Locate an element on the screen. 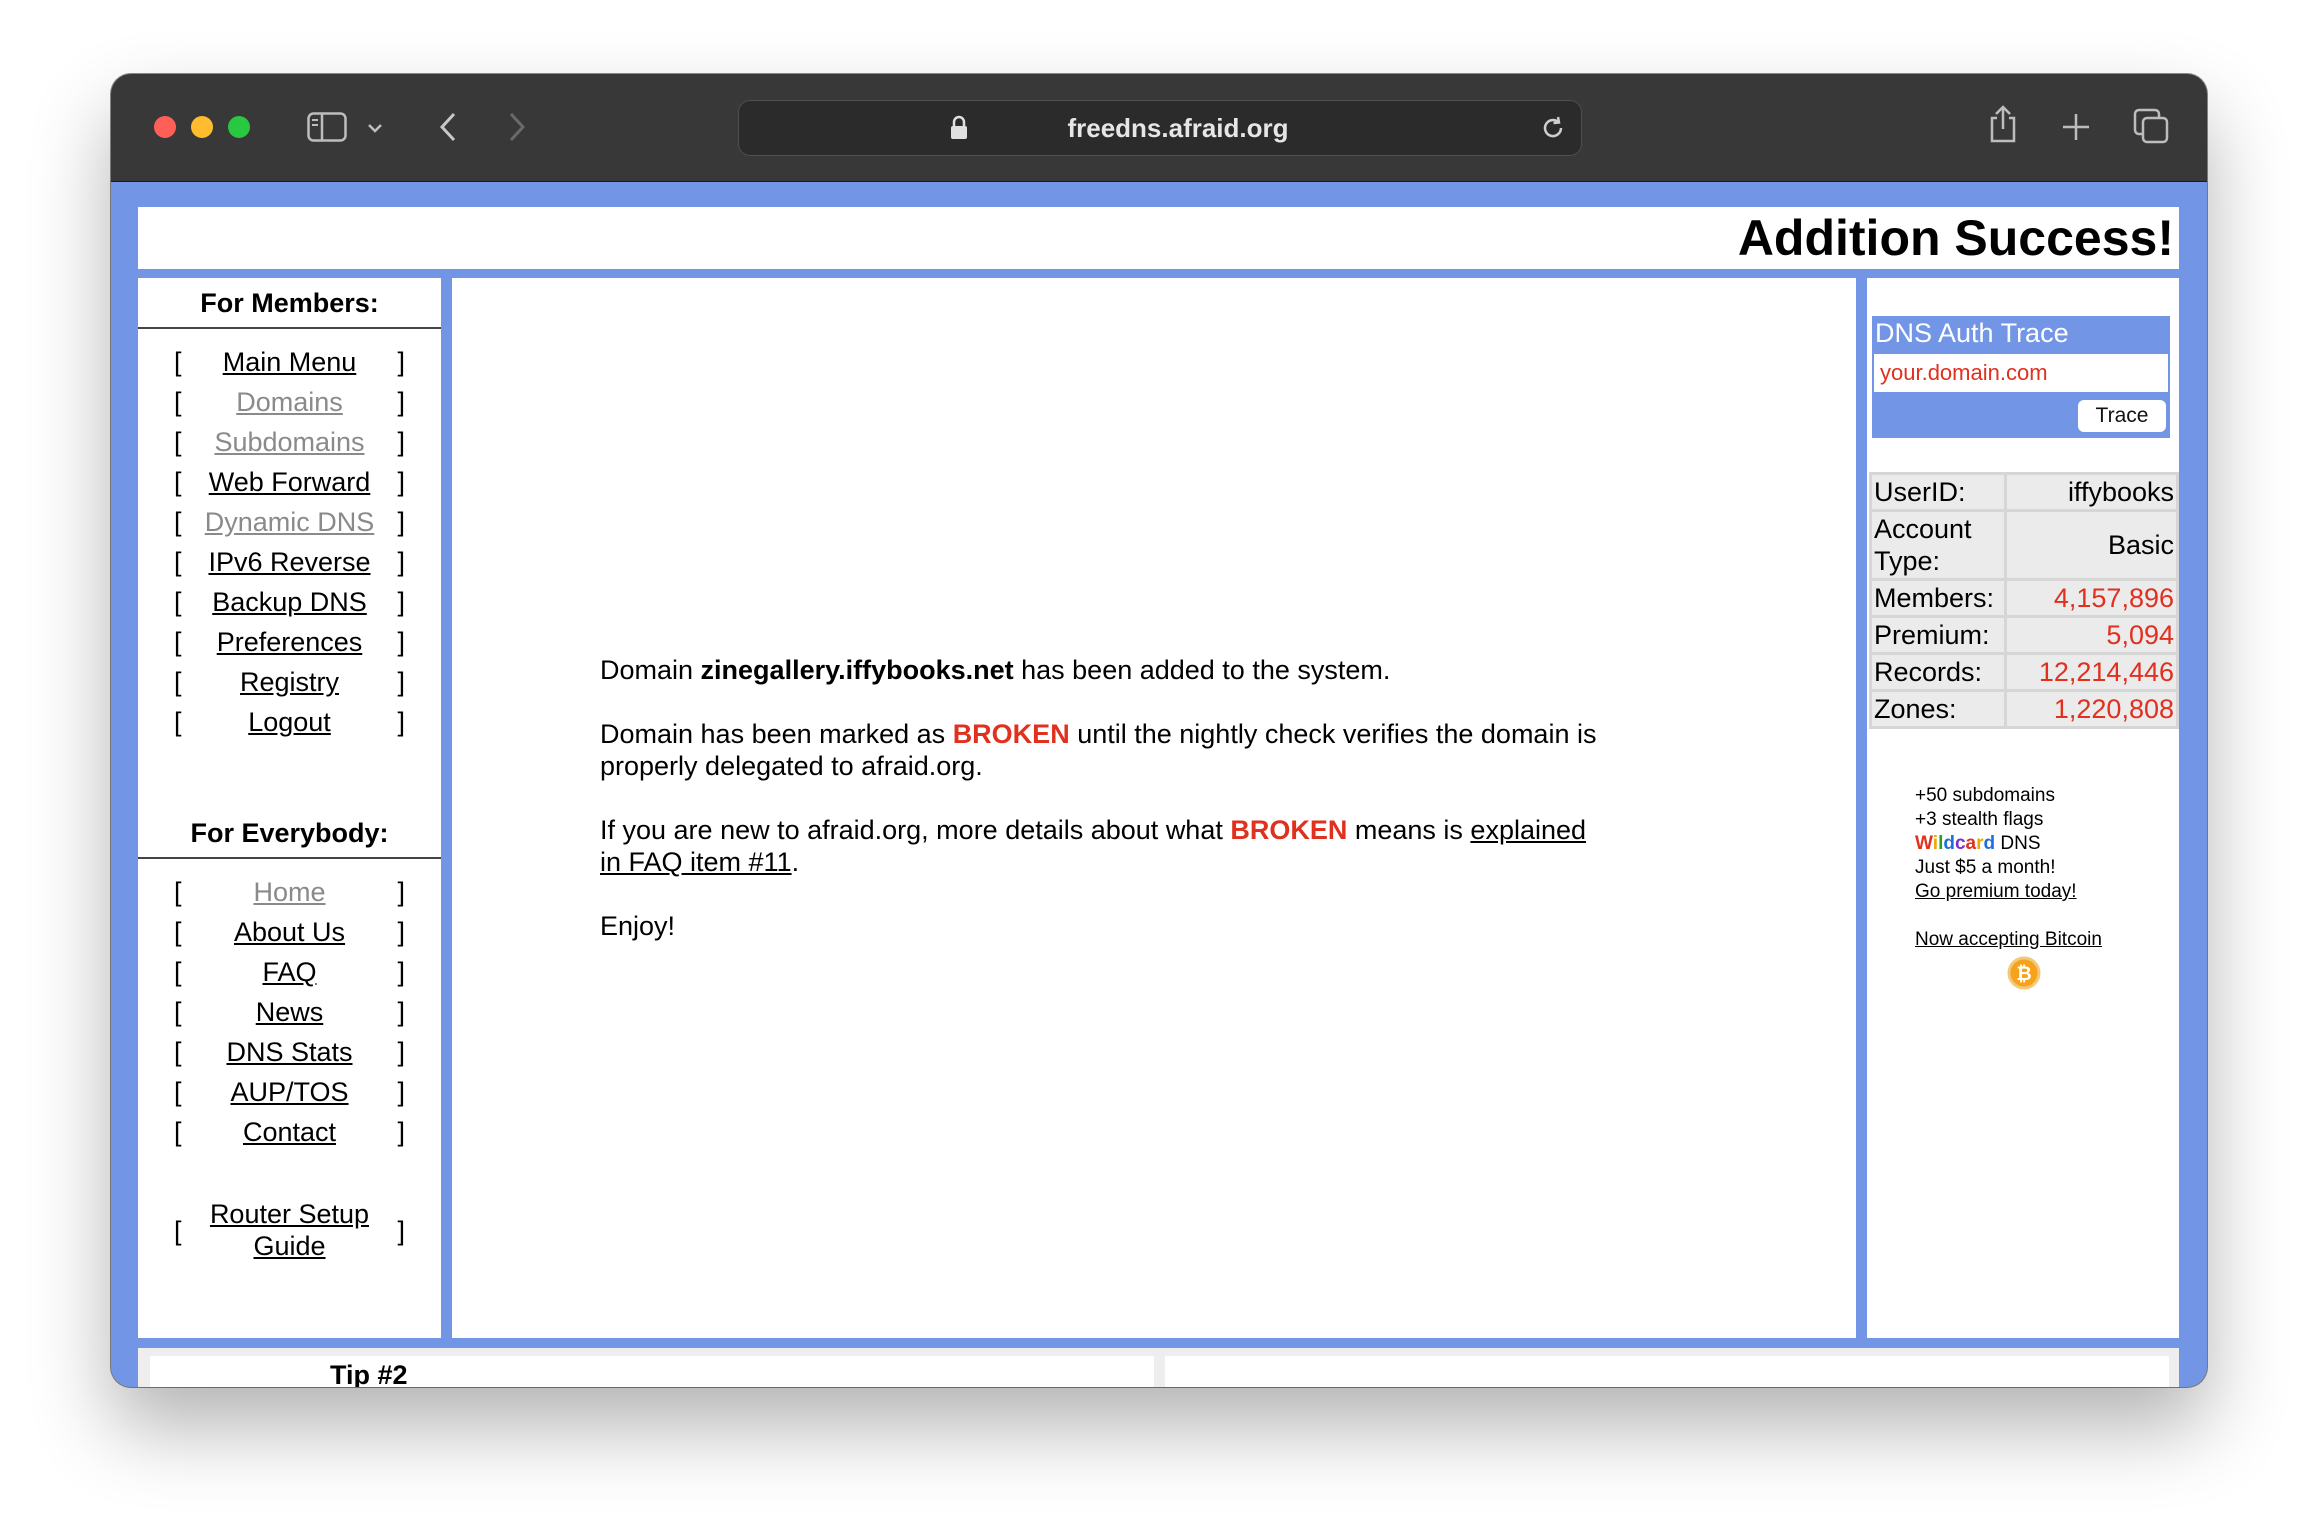 The image size is (2320, 1536). nav-link-router-setup-guide: Router Setup Guide is located at coordinates (289, 1230).